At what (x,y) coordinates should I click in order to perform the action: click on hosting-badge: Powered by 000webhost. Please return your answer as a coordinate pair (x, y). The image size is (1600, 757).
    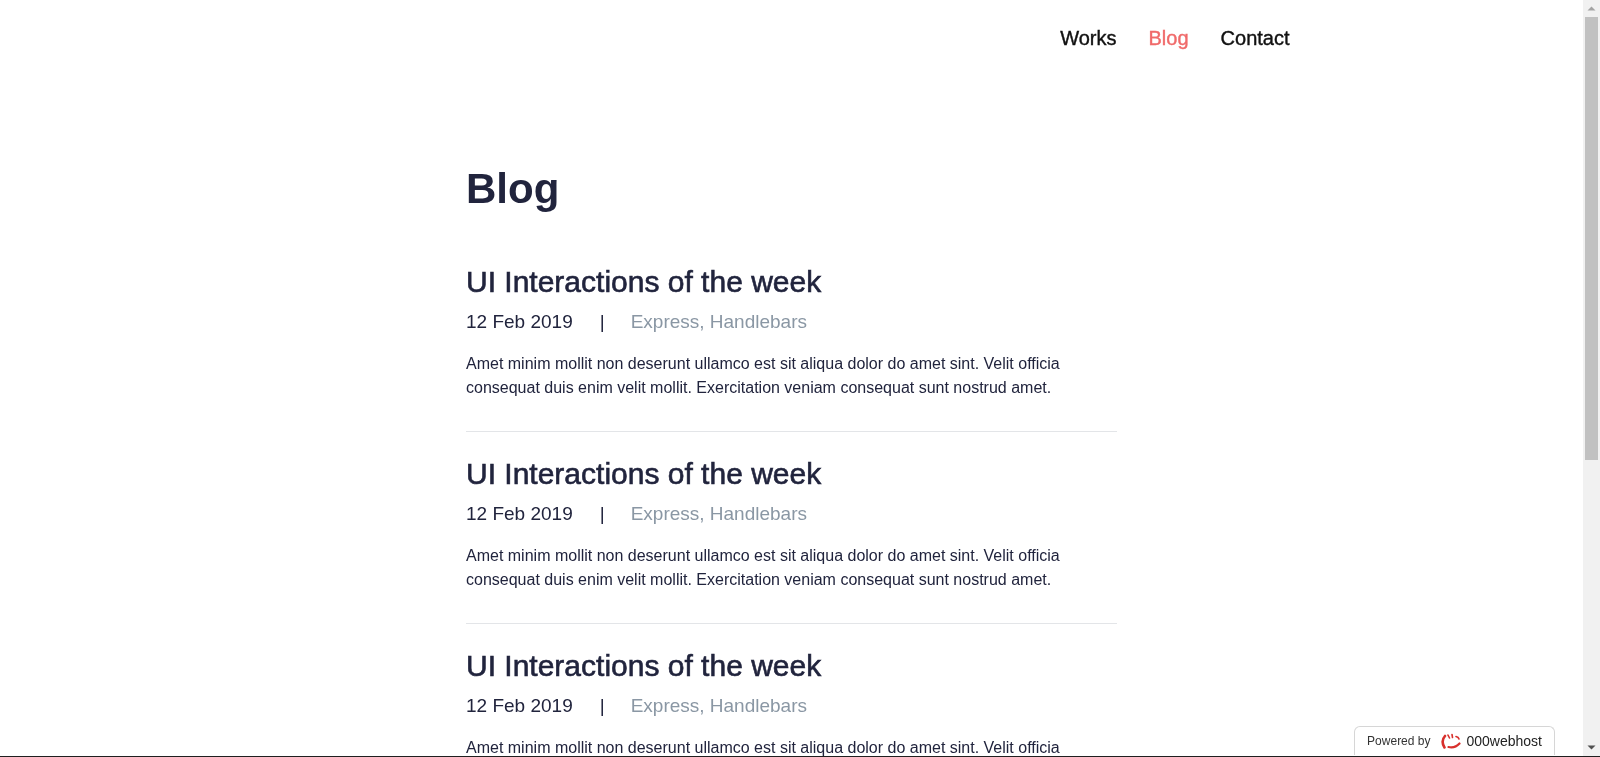
    Looking at the image, I should click on (1454, 740).